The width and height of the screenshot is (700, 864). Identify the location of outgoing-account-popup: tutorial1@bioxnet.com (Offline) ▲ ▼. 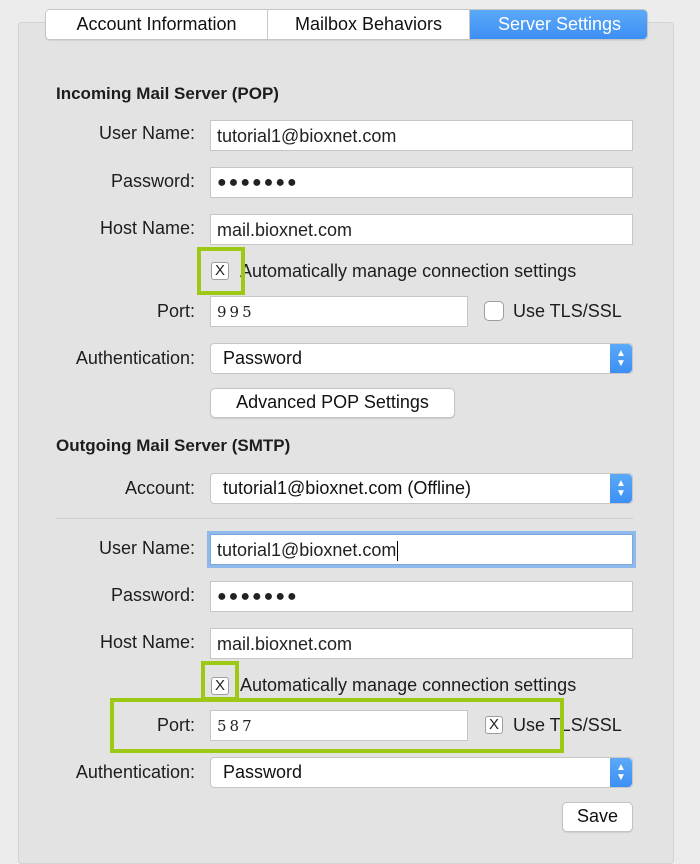
(421, 488).